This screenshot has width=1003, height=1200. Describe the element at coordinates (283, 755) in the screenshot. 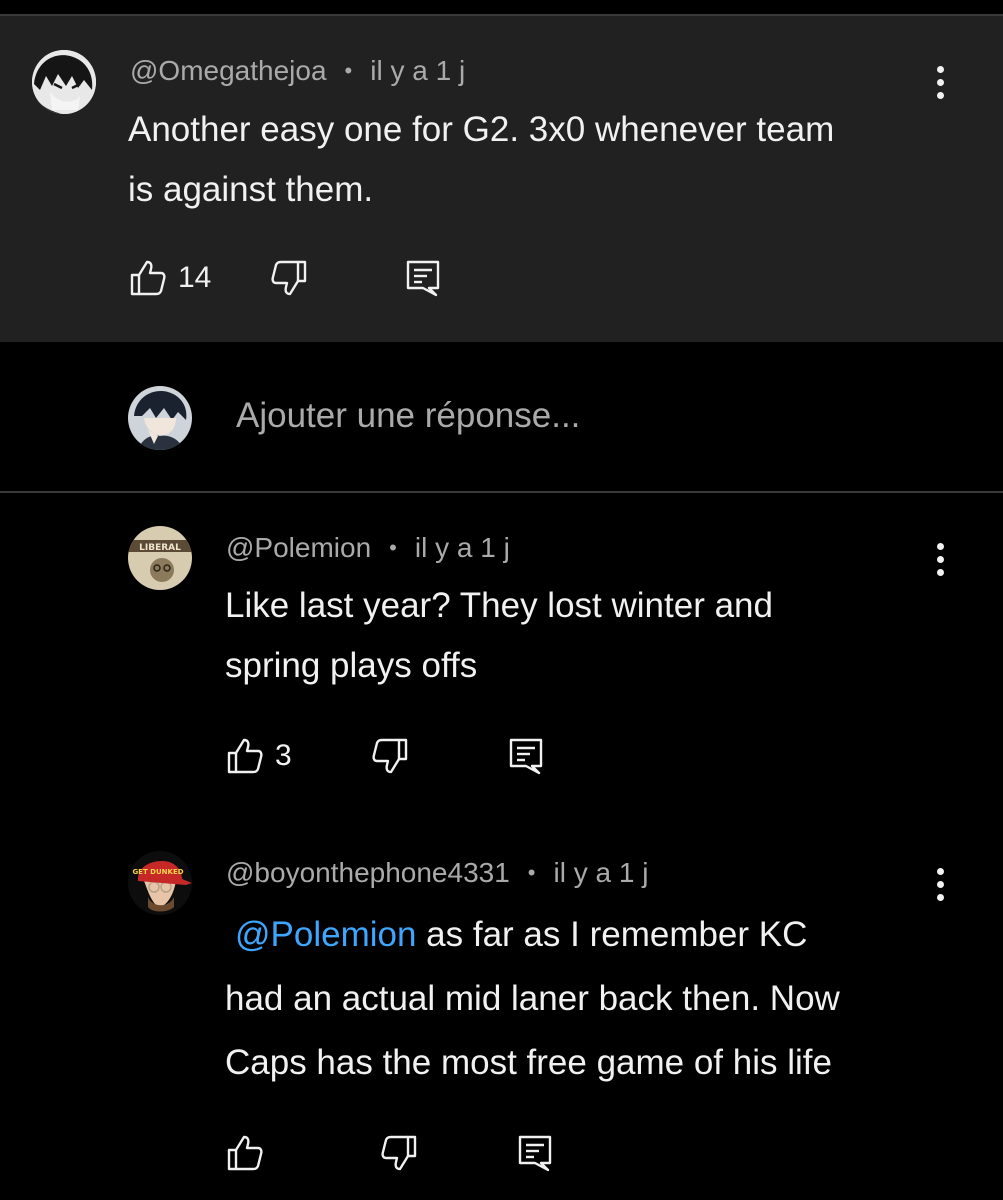

I see `like-count: 3` at that location.